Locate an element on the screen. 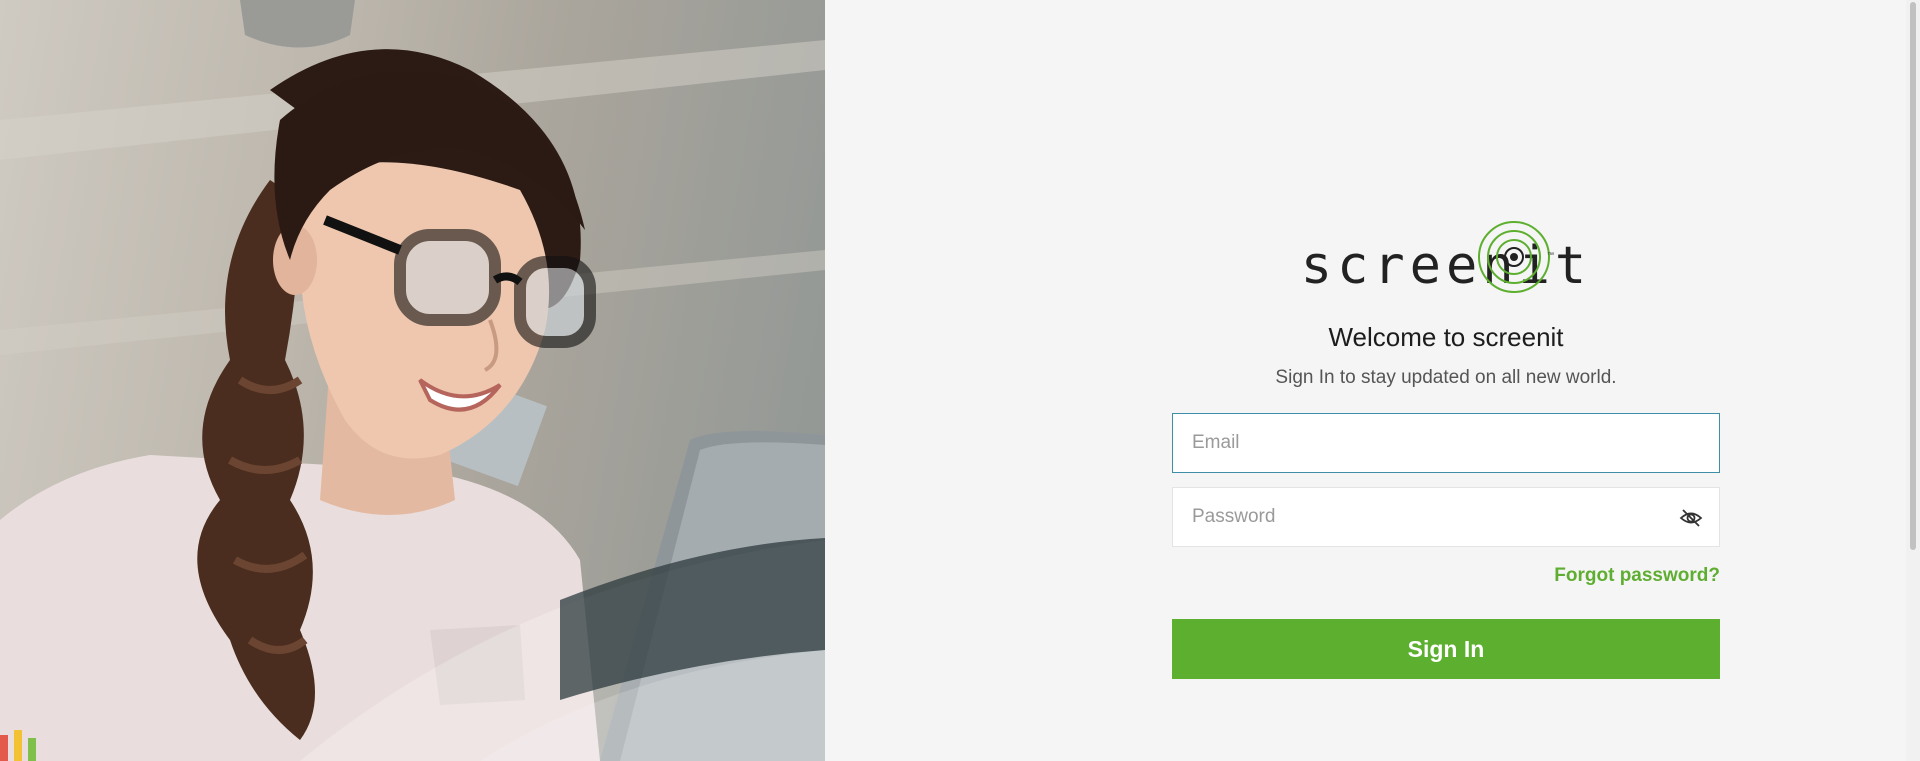 The image size is (1920, 761). forgot-password-link: Forgot password? is located at coordinates (1637, 575).